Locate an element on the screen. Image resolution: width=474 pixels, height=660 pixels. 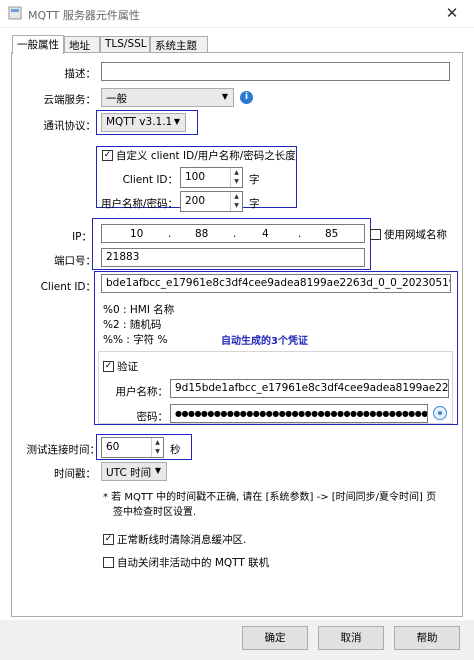
password-label: 密码： is located at coordinates (152, 417).